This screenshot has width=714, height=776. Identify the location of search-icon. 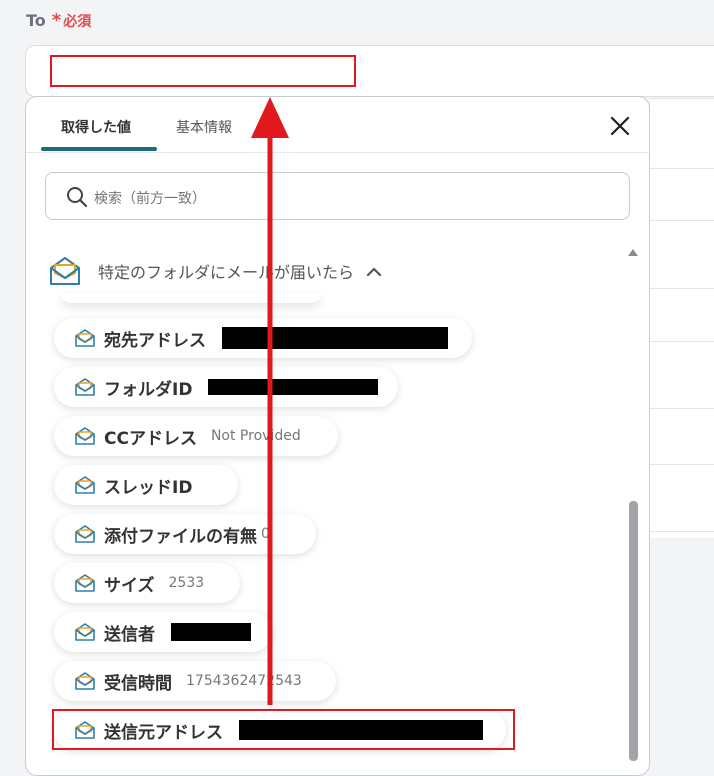
(77, 197).